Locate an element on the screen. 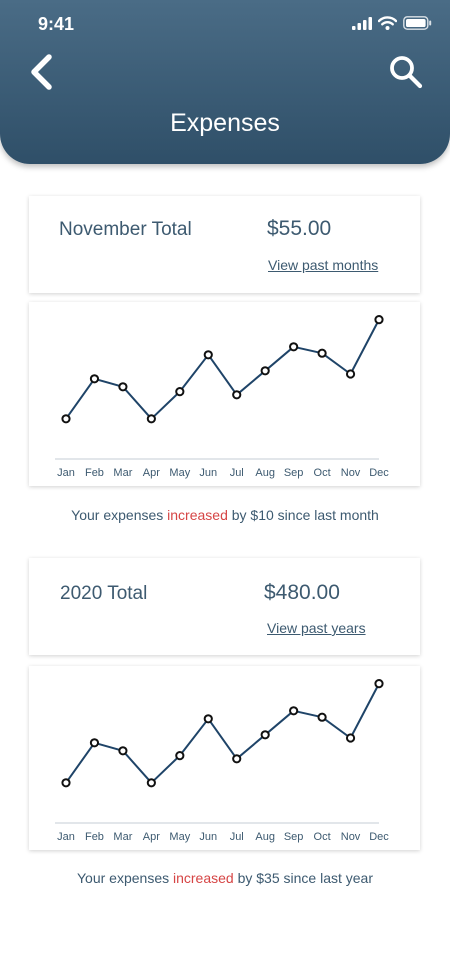  chevron-left-icon is located at coordinates (41, 72).